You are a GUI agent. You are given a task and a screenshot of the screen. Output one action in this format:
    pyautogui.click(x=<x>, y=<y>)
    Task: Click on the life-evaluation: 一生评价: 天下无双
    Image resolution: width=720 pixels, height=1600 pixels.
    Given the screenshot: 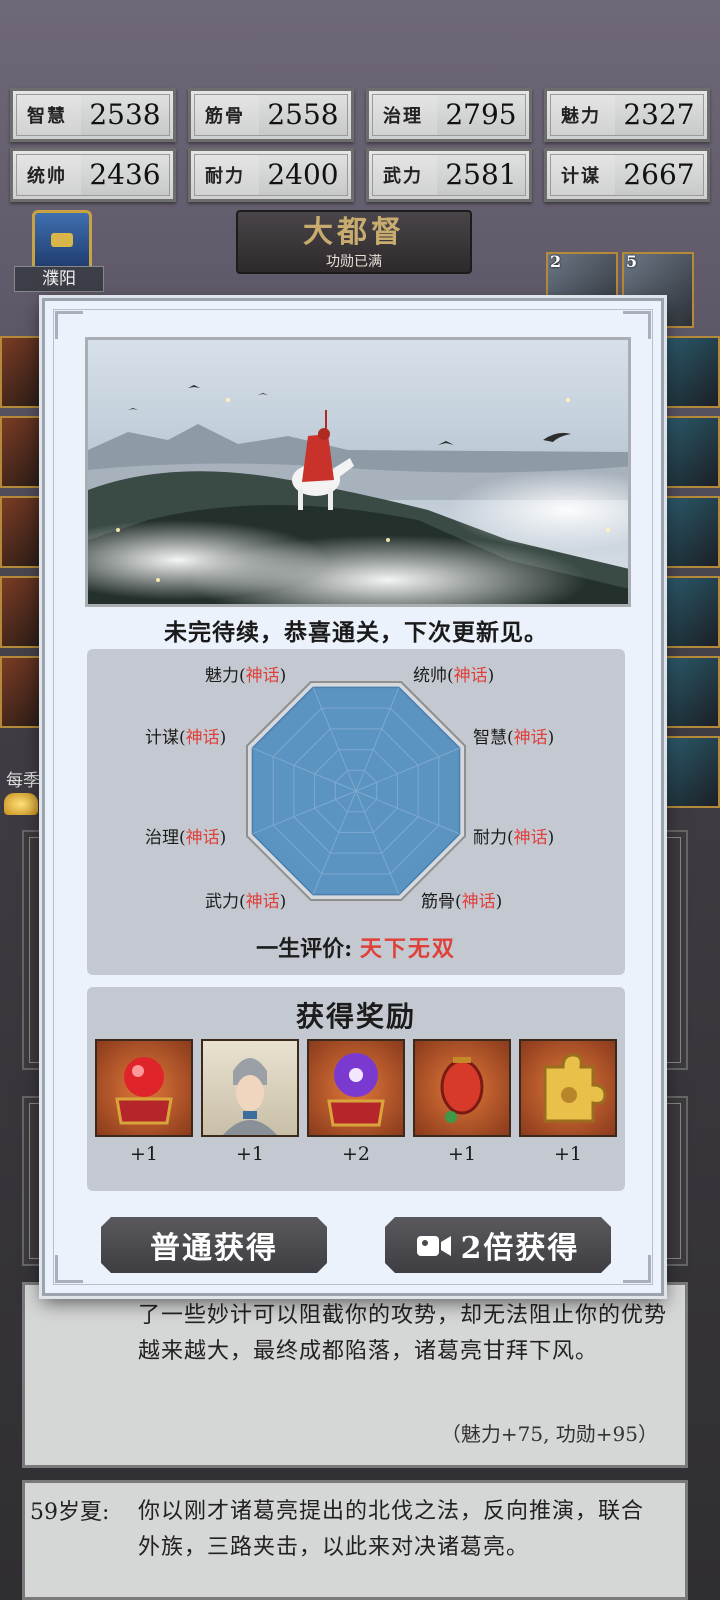 What is the action you would take?
    pyautogui.click(x=356, y=947)
    